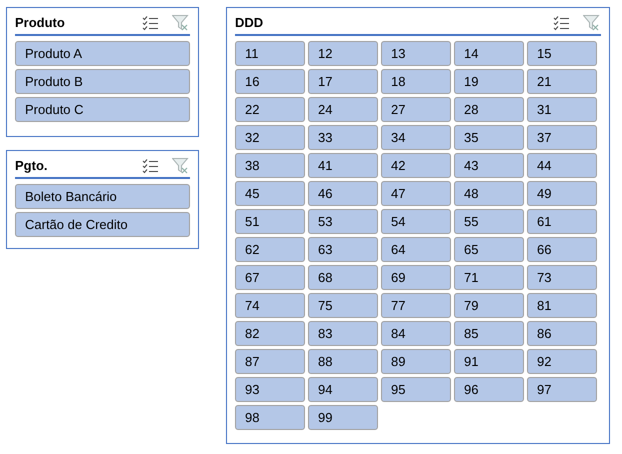 This screenshot has width=622, height=454. What do you see at coordinates (270, 277) in the screenshot?
I see `slicer-item: 67` at bounding box center [270, 277].